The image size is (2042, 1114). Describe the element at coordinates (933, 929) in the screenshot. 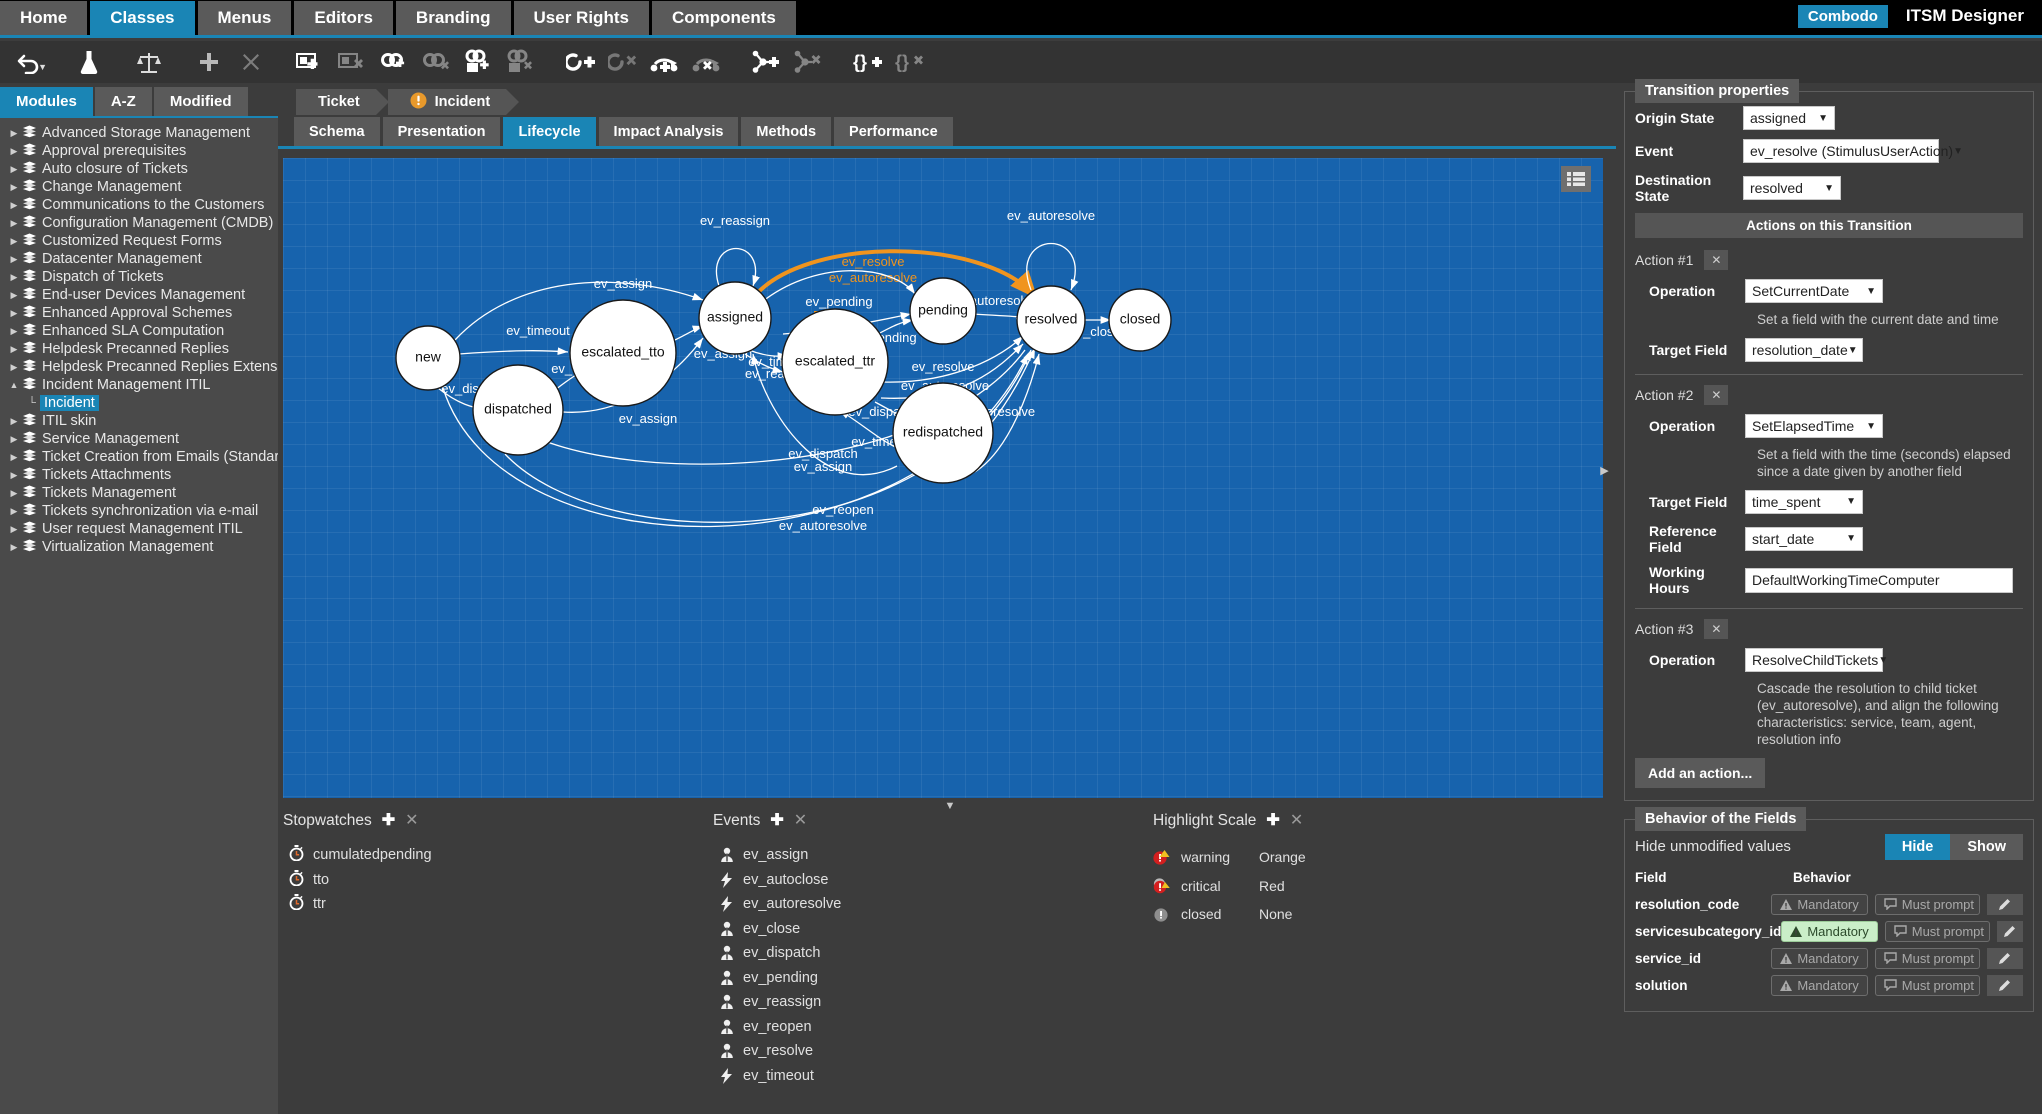

I see `event-list-item: ev_close` at that location.